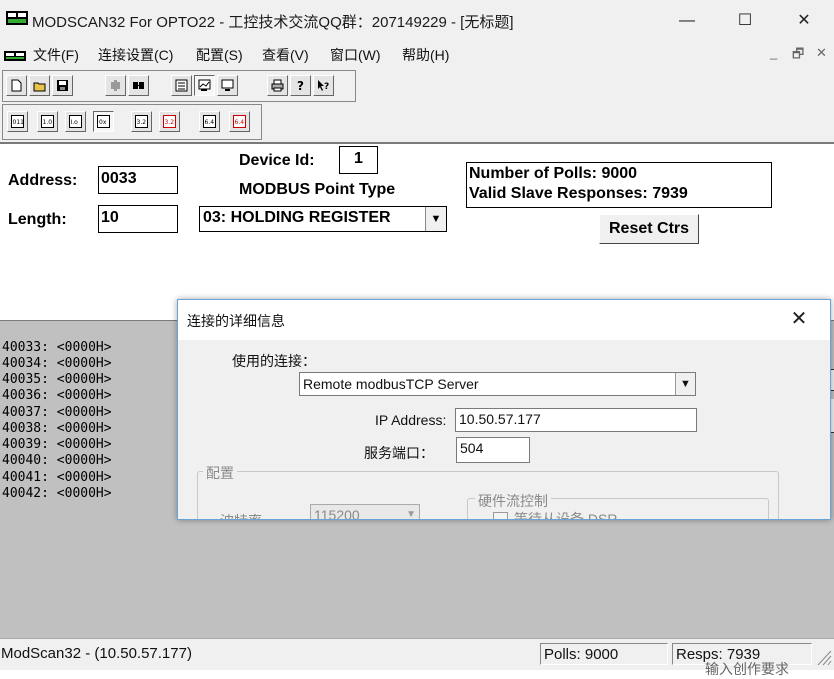 This screenshot has width=834, height=679. Describe the element at coordinates (747, 669) in the screenshot. I see `overlay-prompt-text: 输入创作要求` at that location.